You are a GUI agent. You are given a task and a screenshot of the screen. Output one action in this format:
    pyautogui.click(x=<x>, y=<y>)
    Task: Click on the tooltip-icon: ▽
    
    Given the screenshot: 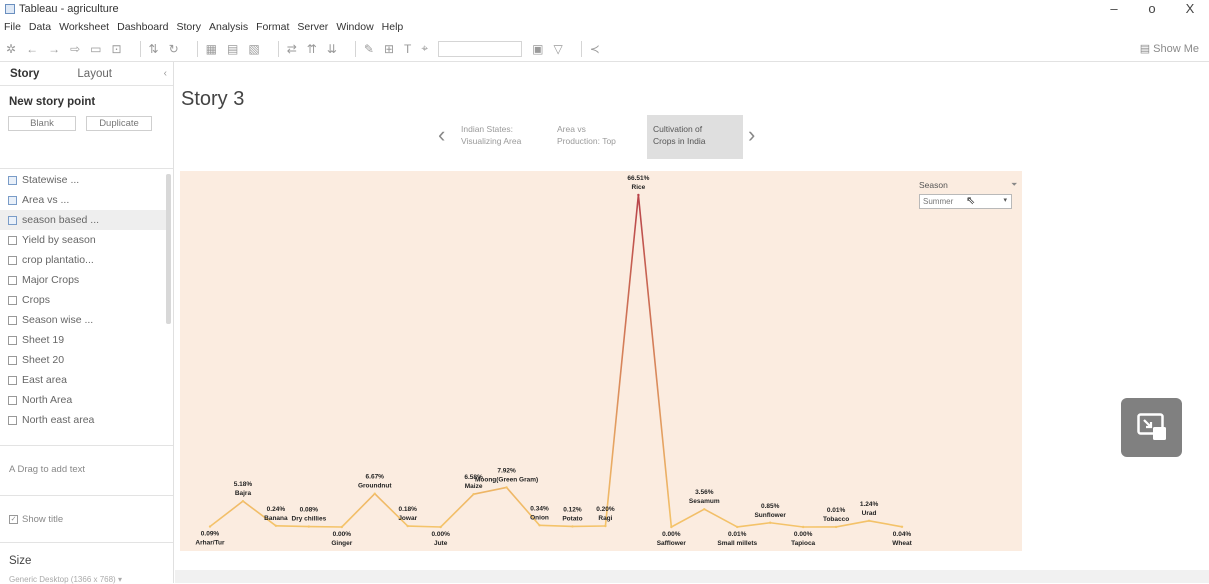 What is the action you would take?
    pyautogui.click(x=557, y=49)
    